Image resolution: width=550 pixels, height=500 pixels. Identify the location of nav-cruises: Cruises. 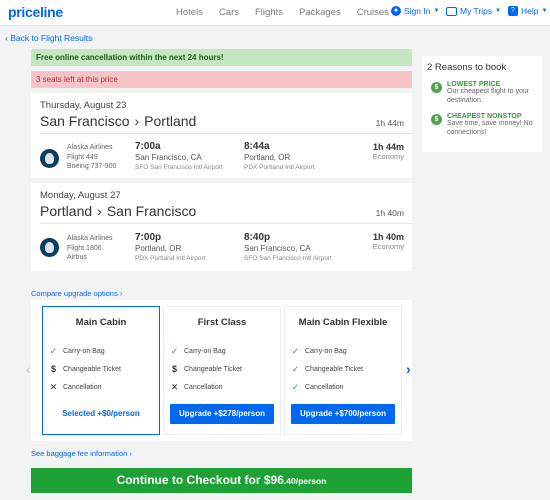
(373, 12).